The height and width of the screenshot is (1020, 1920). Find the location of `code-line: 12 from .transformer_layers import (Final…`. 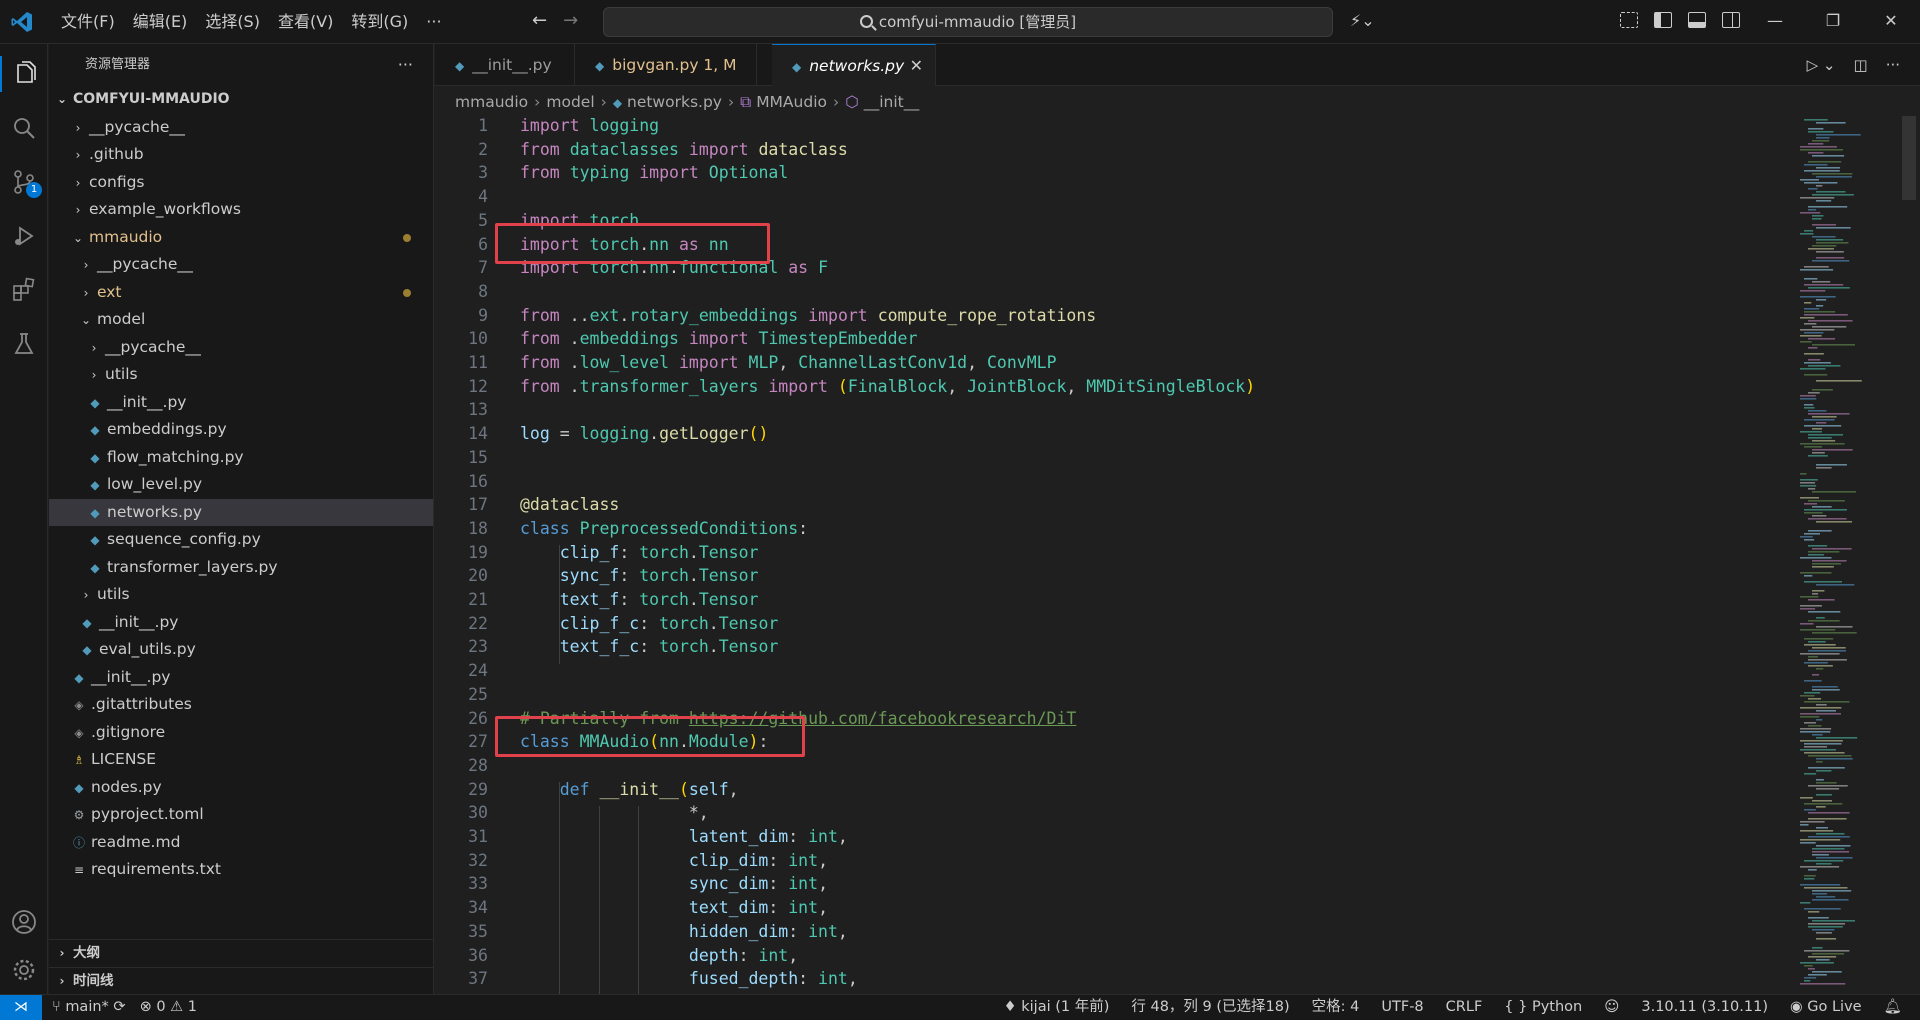

code-line: 12 from .transformer_layers import (Final… is located at coordinates (1110, 387).